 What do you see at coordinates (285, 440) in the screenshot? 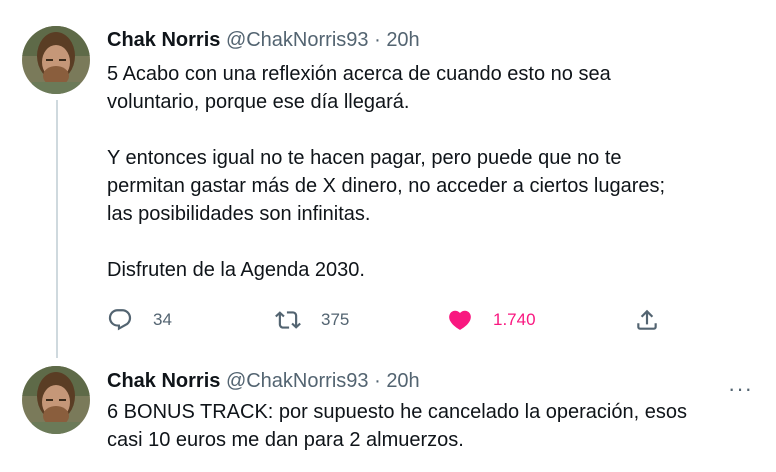
I see `tweet-text-line: casi 10 euros me dan para 2 almuerzos.` at bounding box center [285, 440].